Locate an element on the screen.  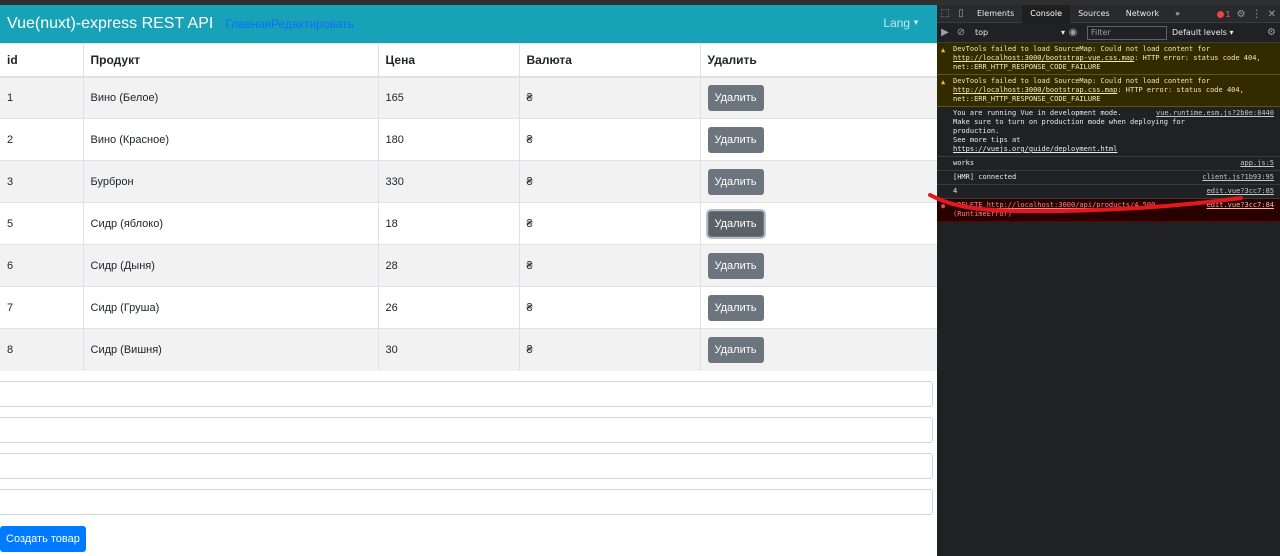
message-link: http://localhost:3000/api/products/4 is located at coordinates (1063, 205).